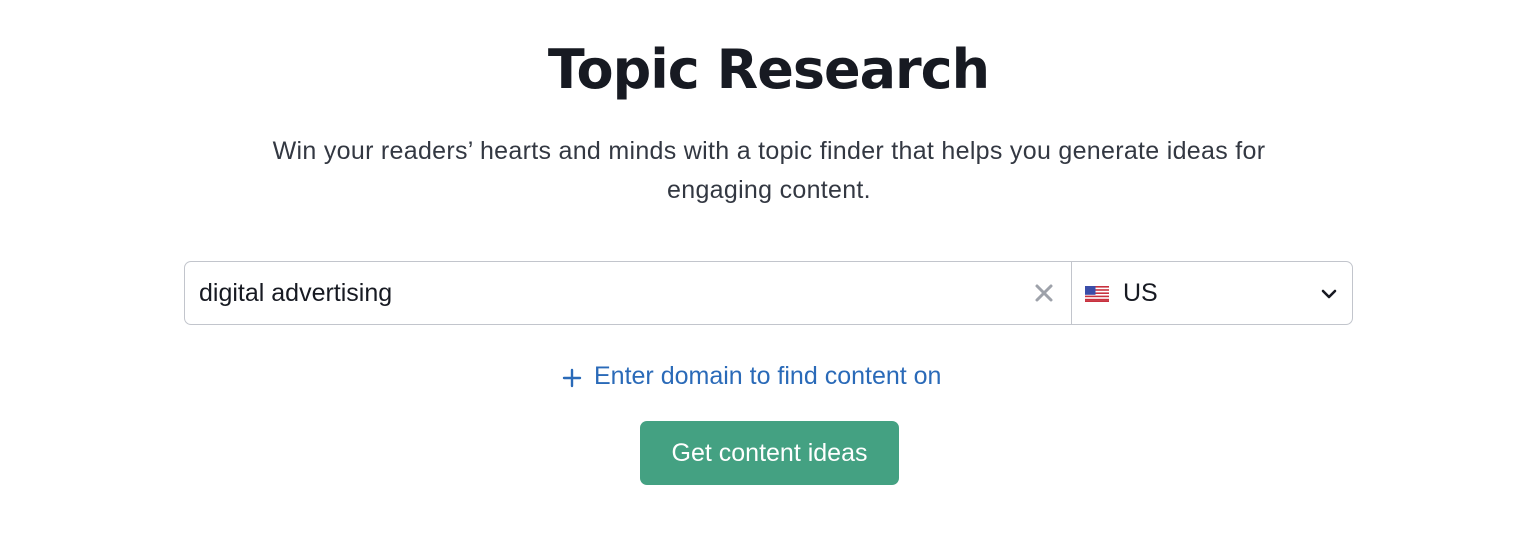  Describe the element at coordinates (1097, 294) in the screenshot. I see `us-flag-icon` at that location.